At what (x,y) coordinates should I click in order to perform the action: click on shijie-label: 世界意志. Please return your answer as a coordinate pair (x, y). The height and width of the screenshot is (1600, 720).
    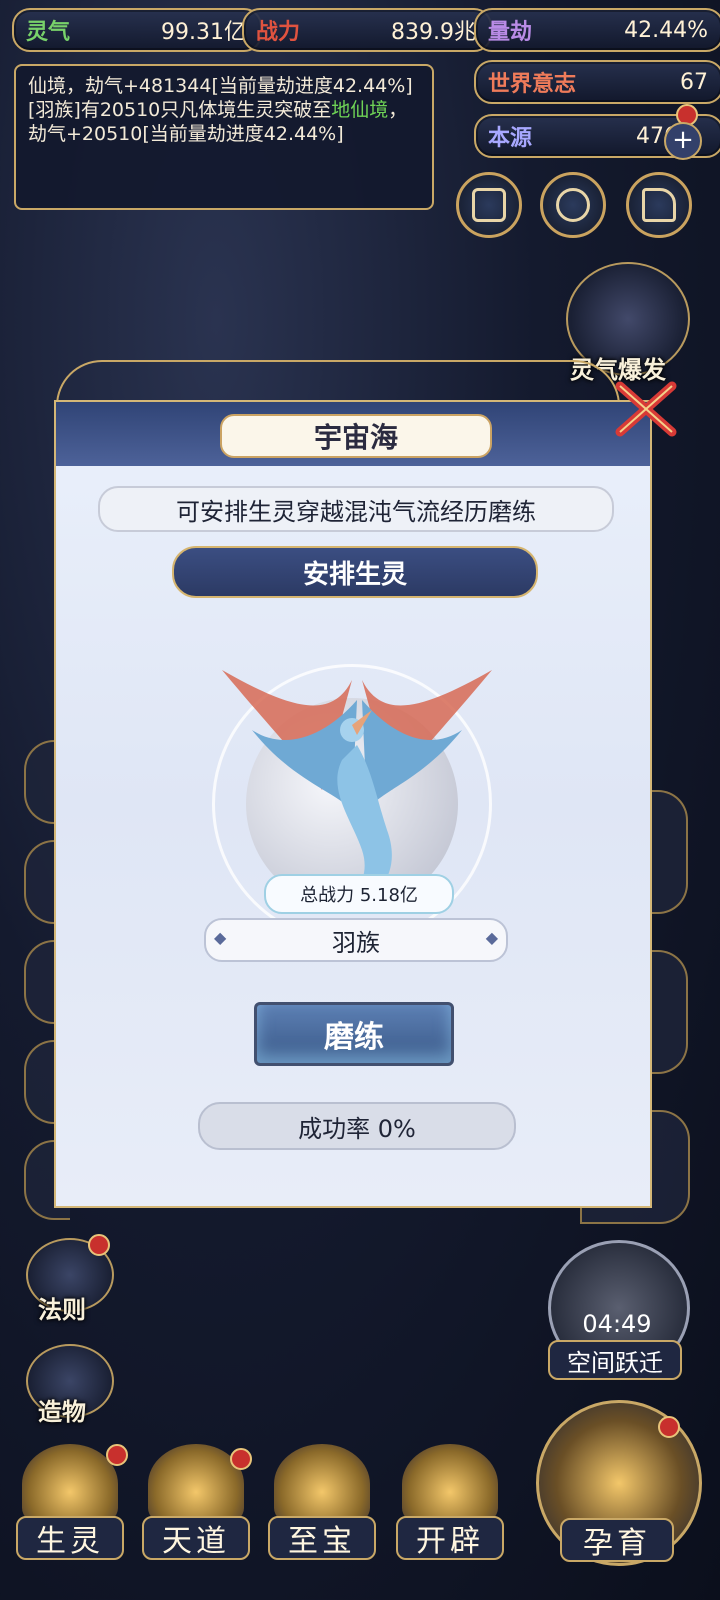
    Looking at the image, I should click on (532, 84).